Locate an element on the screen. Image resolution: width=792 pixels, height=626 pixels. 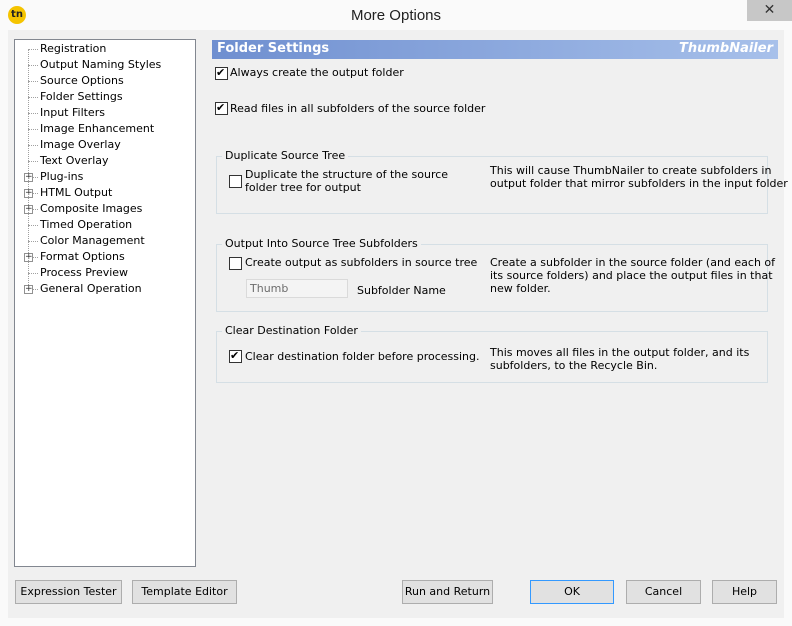
always-create-label: Always create the output folder is located at coordinates (317, 72).